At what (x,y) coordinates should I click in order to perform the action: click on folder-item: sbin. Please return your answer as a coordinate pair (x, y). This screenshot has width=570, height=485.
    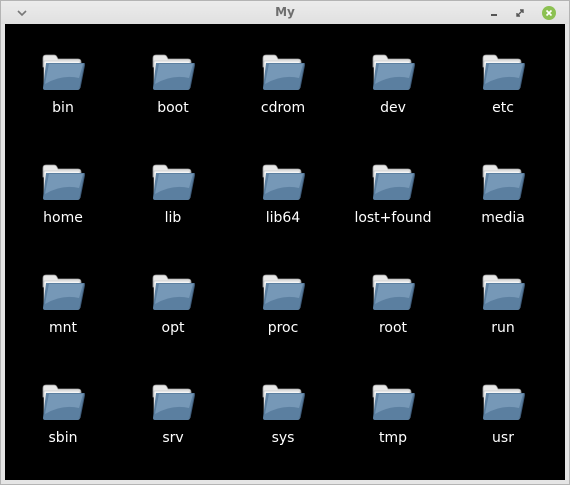
    Looking at the image, I should click on (63, 425).